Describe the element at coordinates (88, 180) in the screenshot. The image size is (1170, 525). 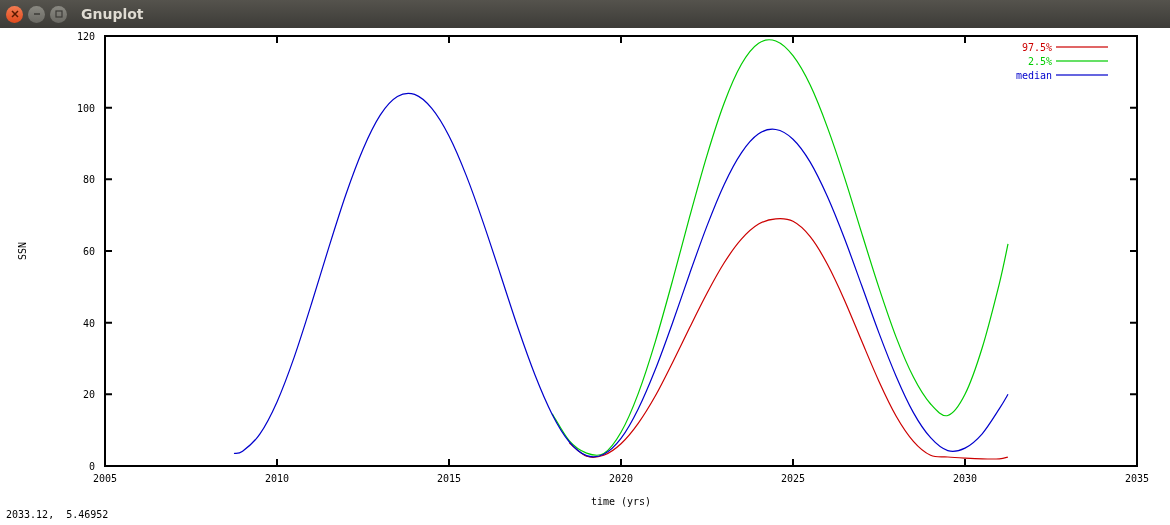
I see `axis-tick-label: 80` at that location.